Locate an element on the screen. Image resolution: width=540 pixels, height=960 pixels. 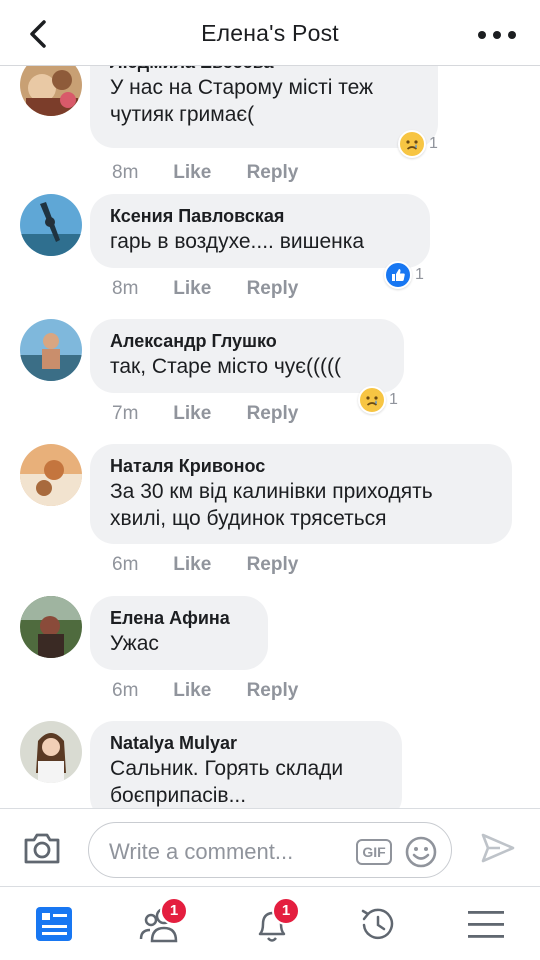
comment-actions: 7m Like Reply is located at coordinates (205, 414).